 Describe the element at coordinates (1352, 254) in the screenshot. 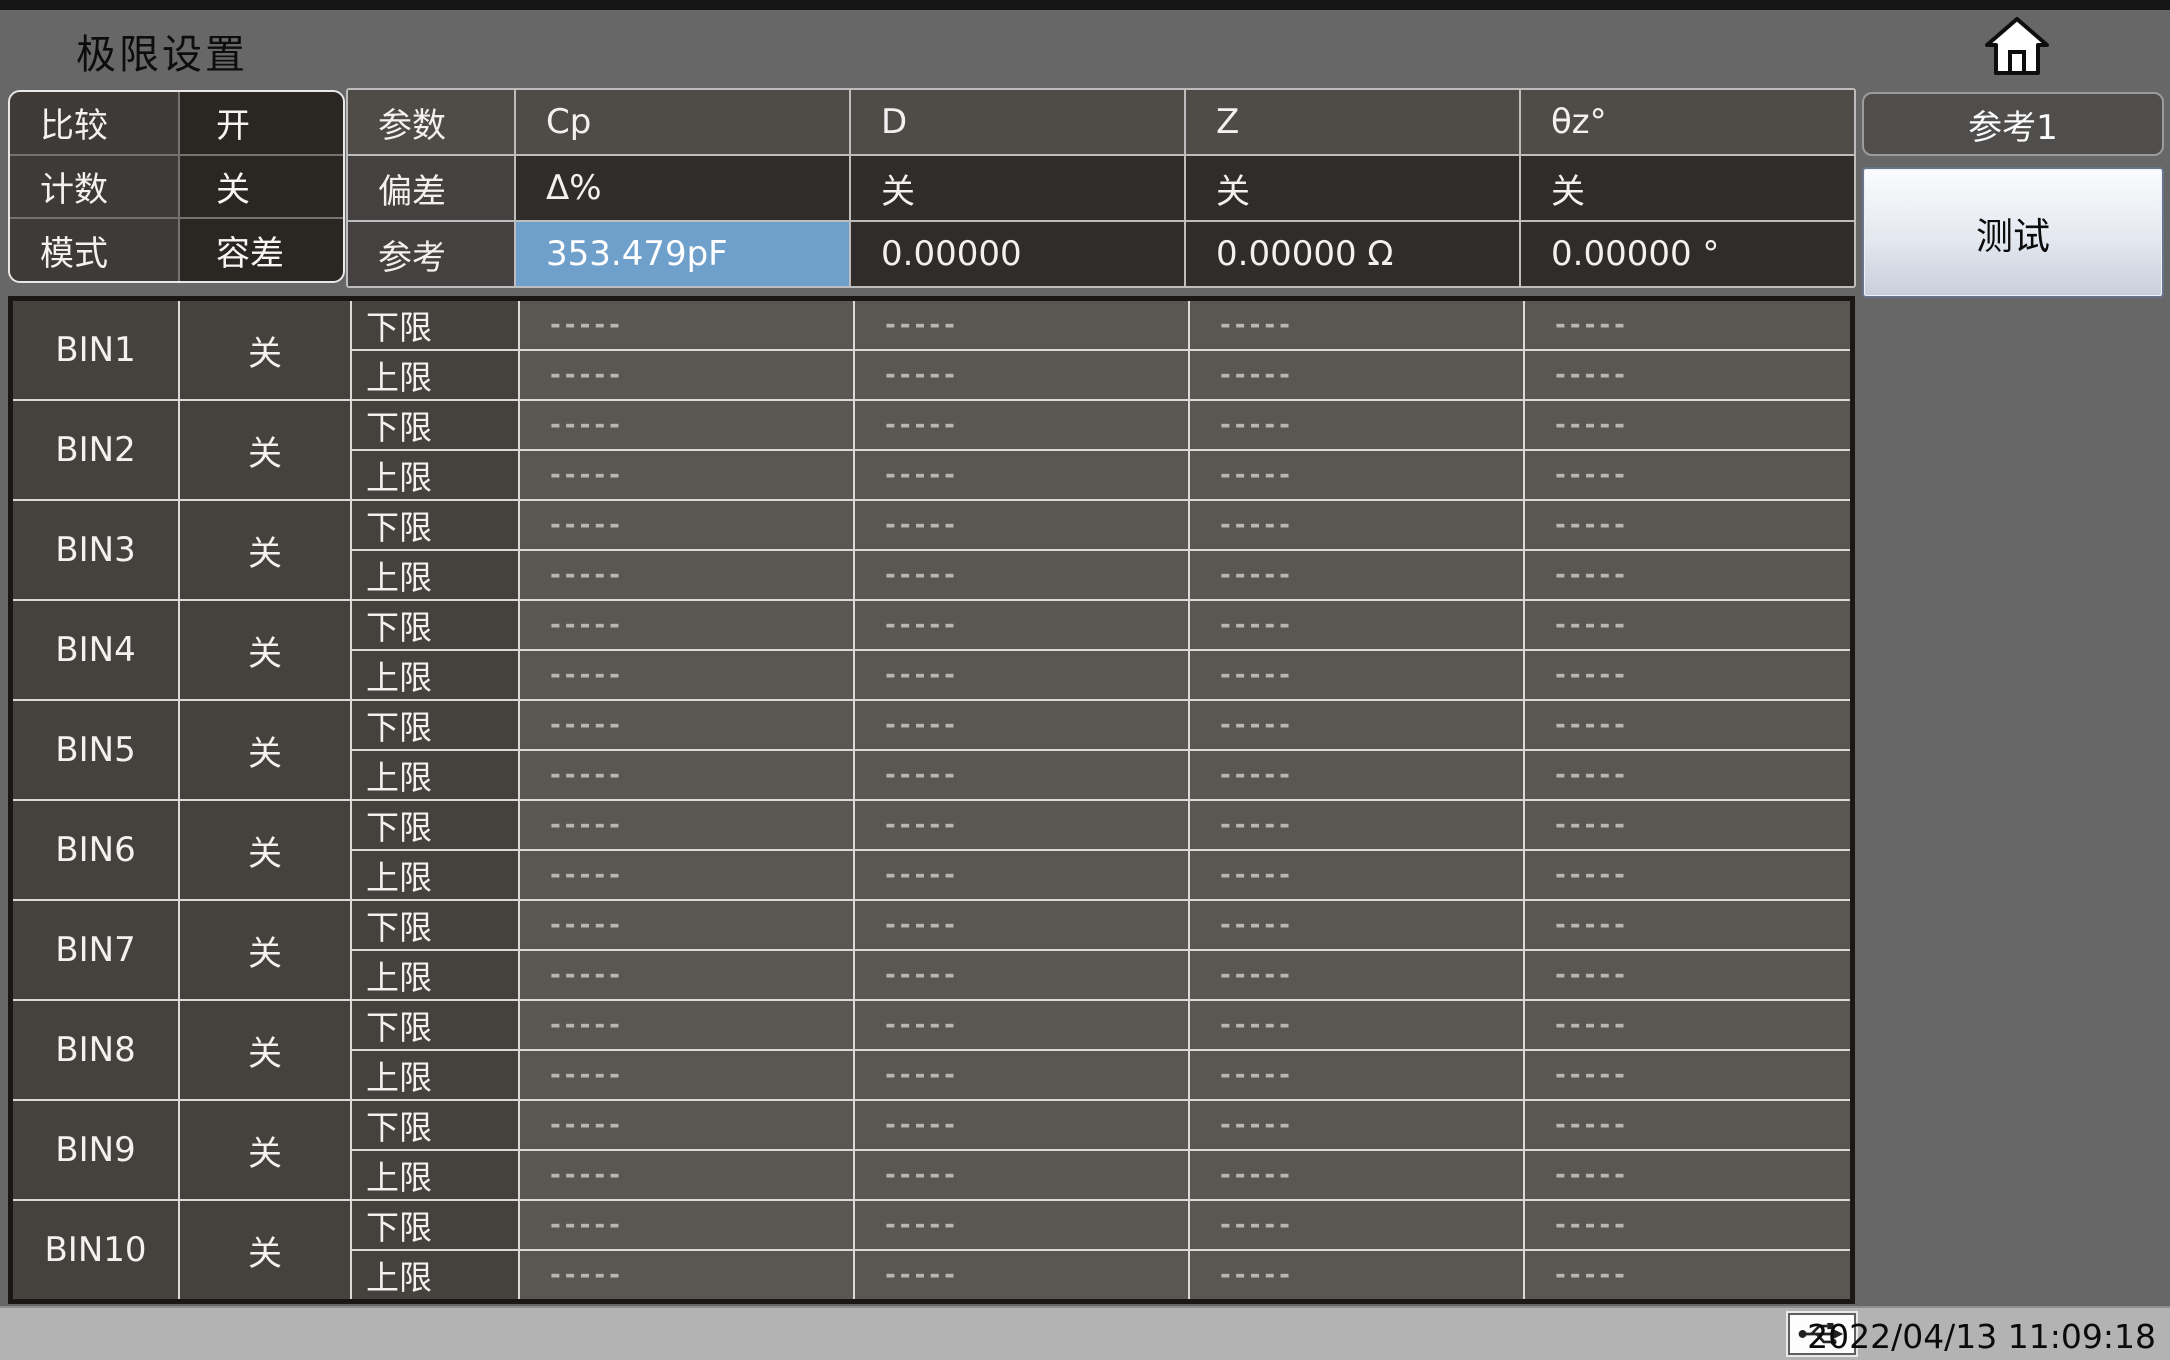

I see `reference-z-cell: 0.00000 Ω` at that location.